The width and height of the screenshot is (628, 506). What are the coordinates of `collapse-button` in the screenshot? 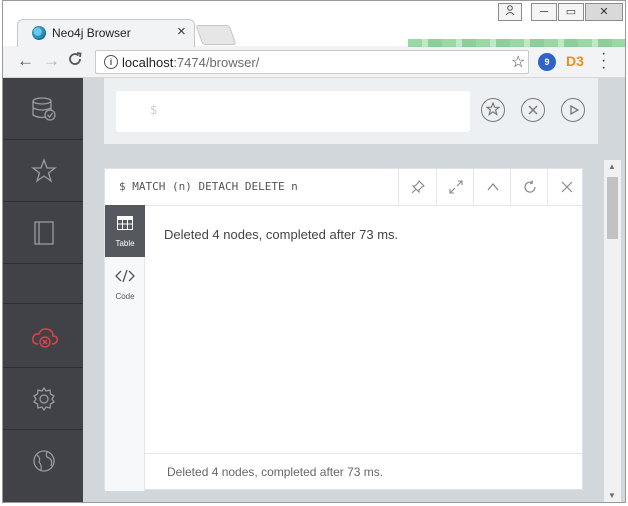 It's located at (492, 187).